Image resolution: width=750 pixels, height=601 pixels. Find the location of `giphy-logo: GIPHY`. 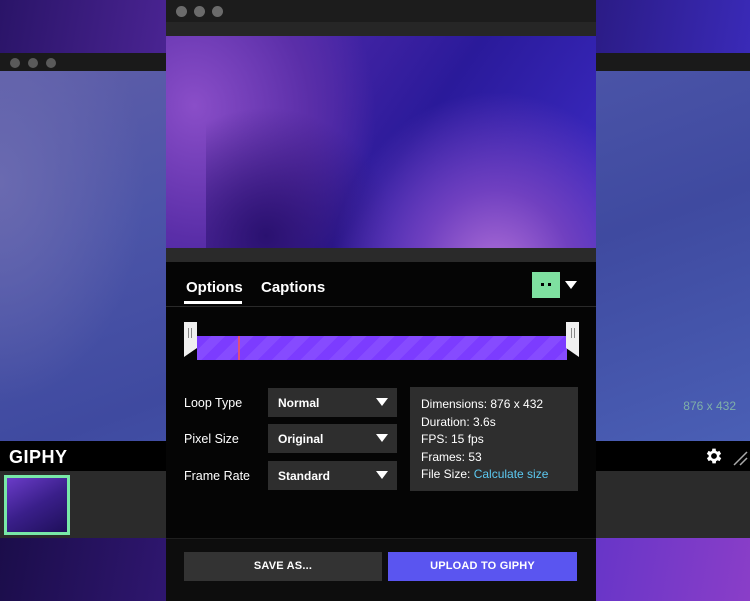

giphy-logo: GIPHY is located at coordinates (38, 457).